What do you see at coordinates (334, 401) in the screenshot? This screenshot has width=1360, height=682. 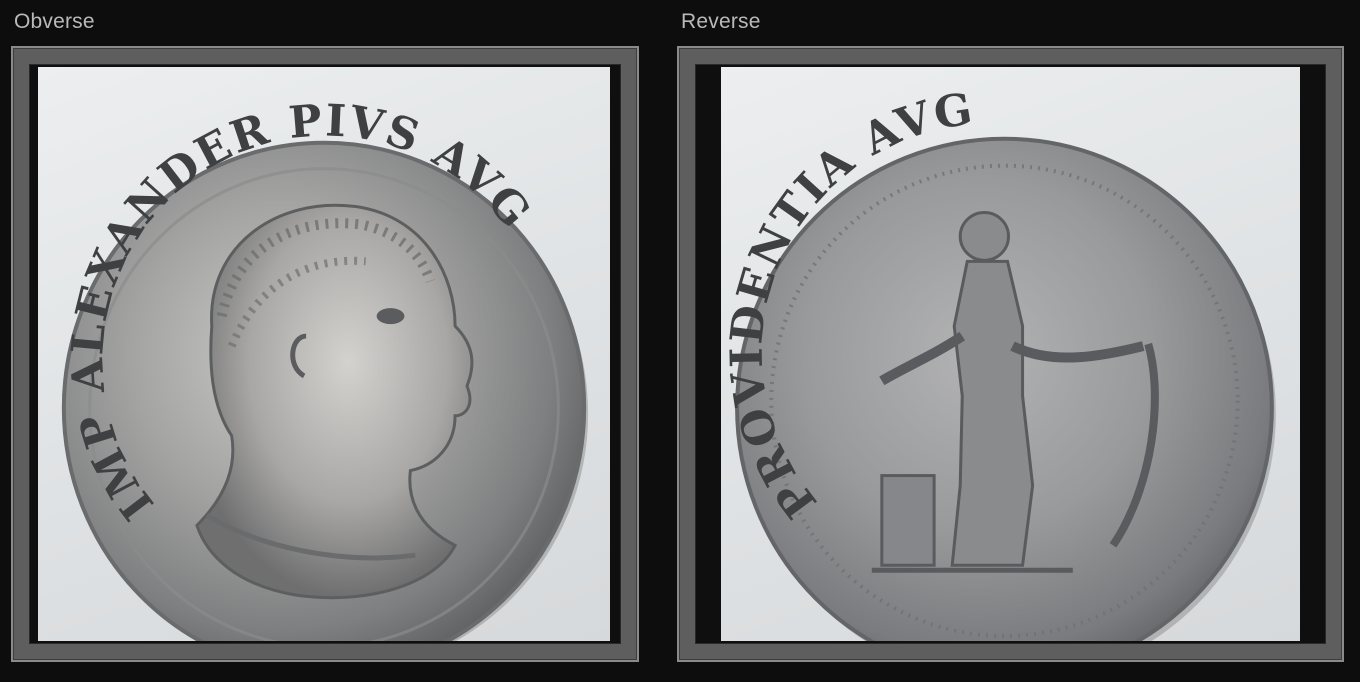 I see `obverse-bust` at bounding box center [334, 401].